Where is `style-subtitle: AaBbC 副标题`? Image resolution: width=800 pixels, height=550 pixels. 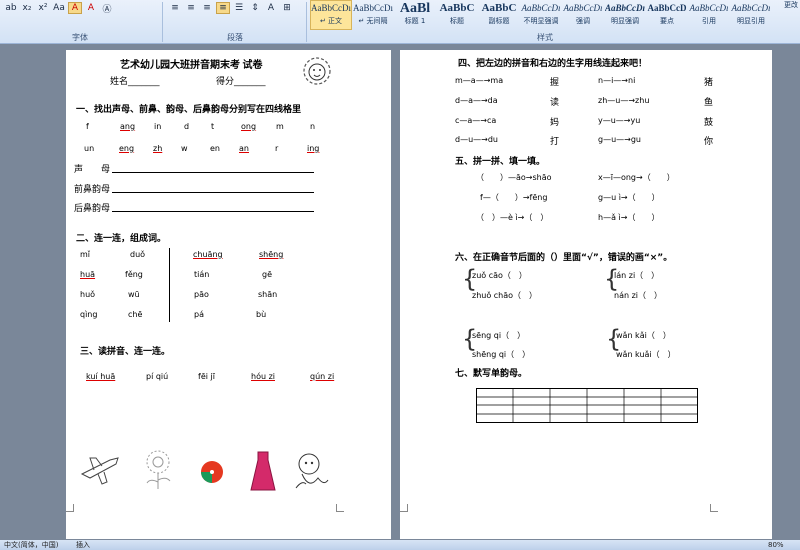
style-subtitle: AaBbC 副标题 is located at coordinates (499, 15).